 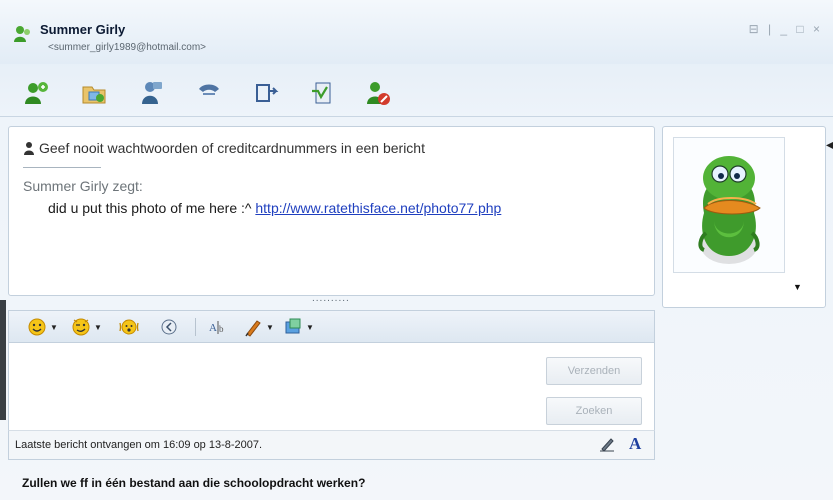 I want to click on pen-color-button: ▼, so click(x=258, y=327).